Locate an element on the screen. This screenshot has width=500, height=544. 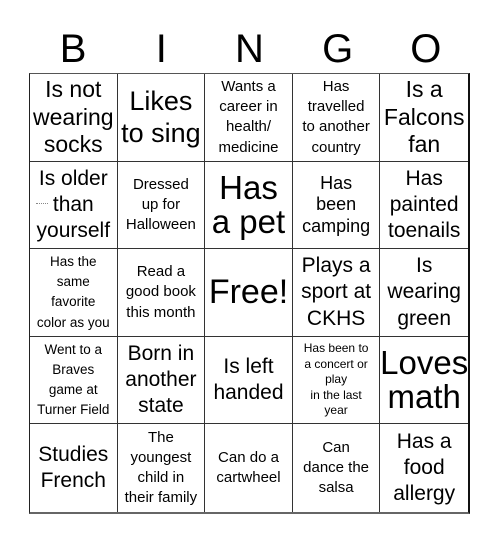
bingo-cell-b4: Went to a Braves game at Turner Field is located at coordinates (74, 380).